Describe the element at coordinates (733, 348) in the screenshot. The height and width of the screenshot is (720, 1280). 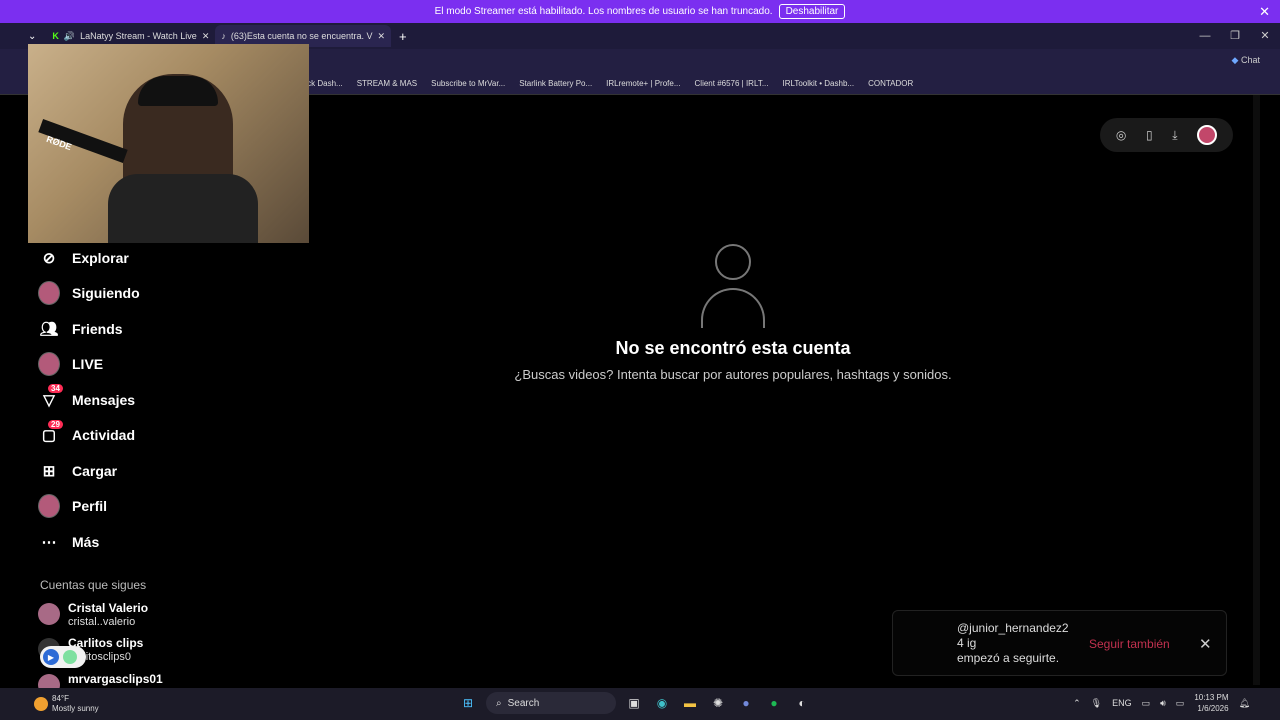
I see `page-title: No se encontró esta cuenta` at that location.